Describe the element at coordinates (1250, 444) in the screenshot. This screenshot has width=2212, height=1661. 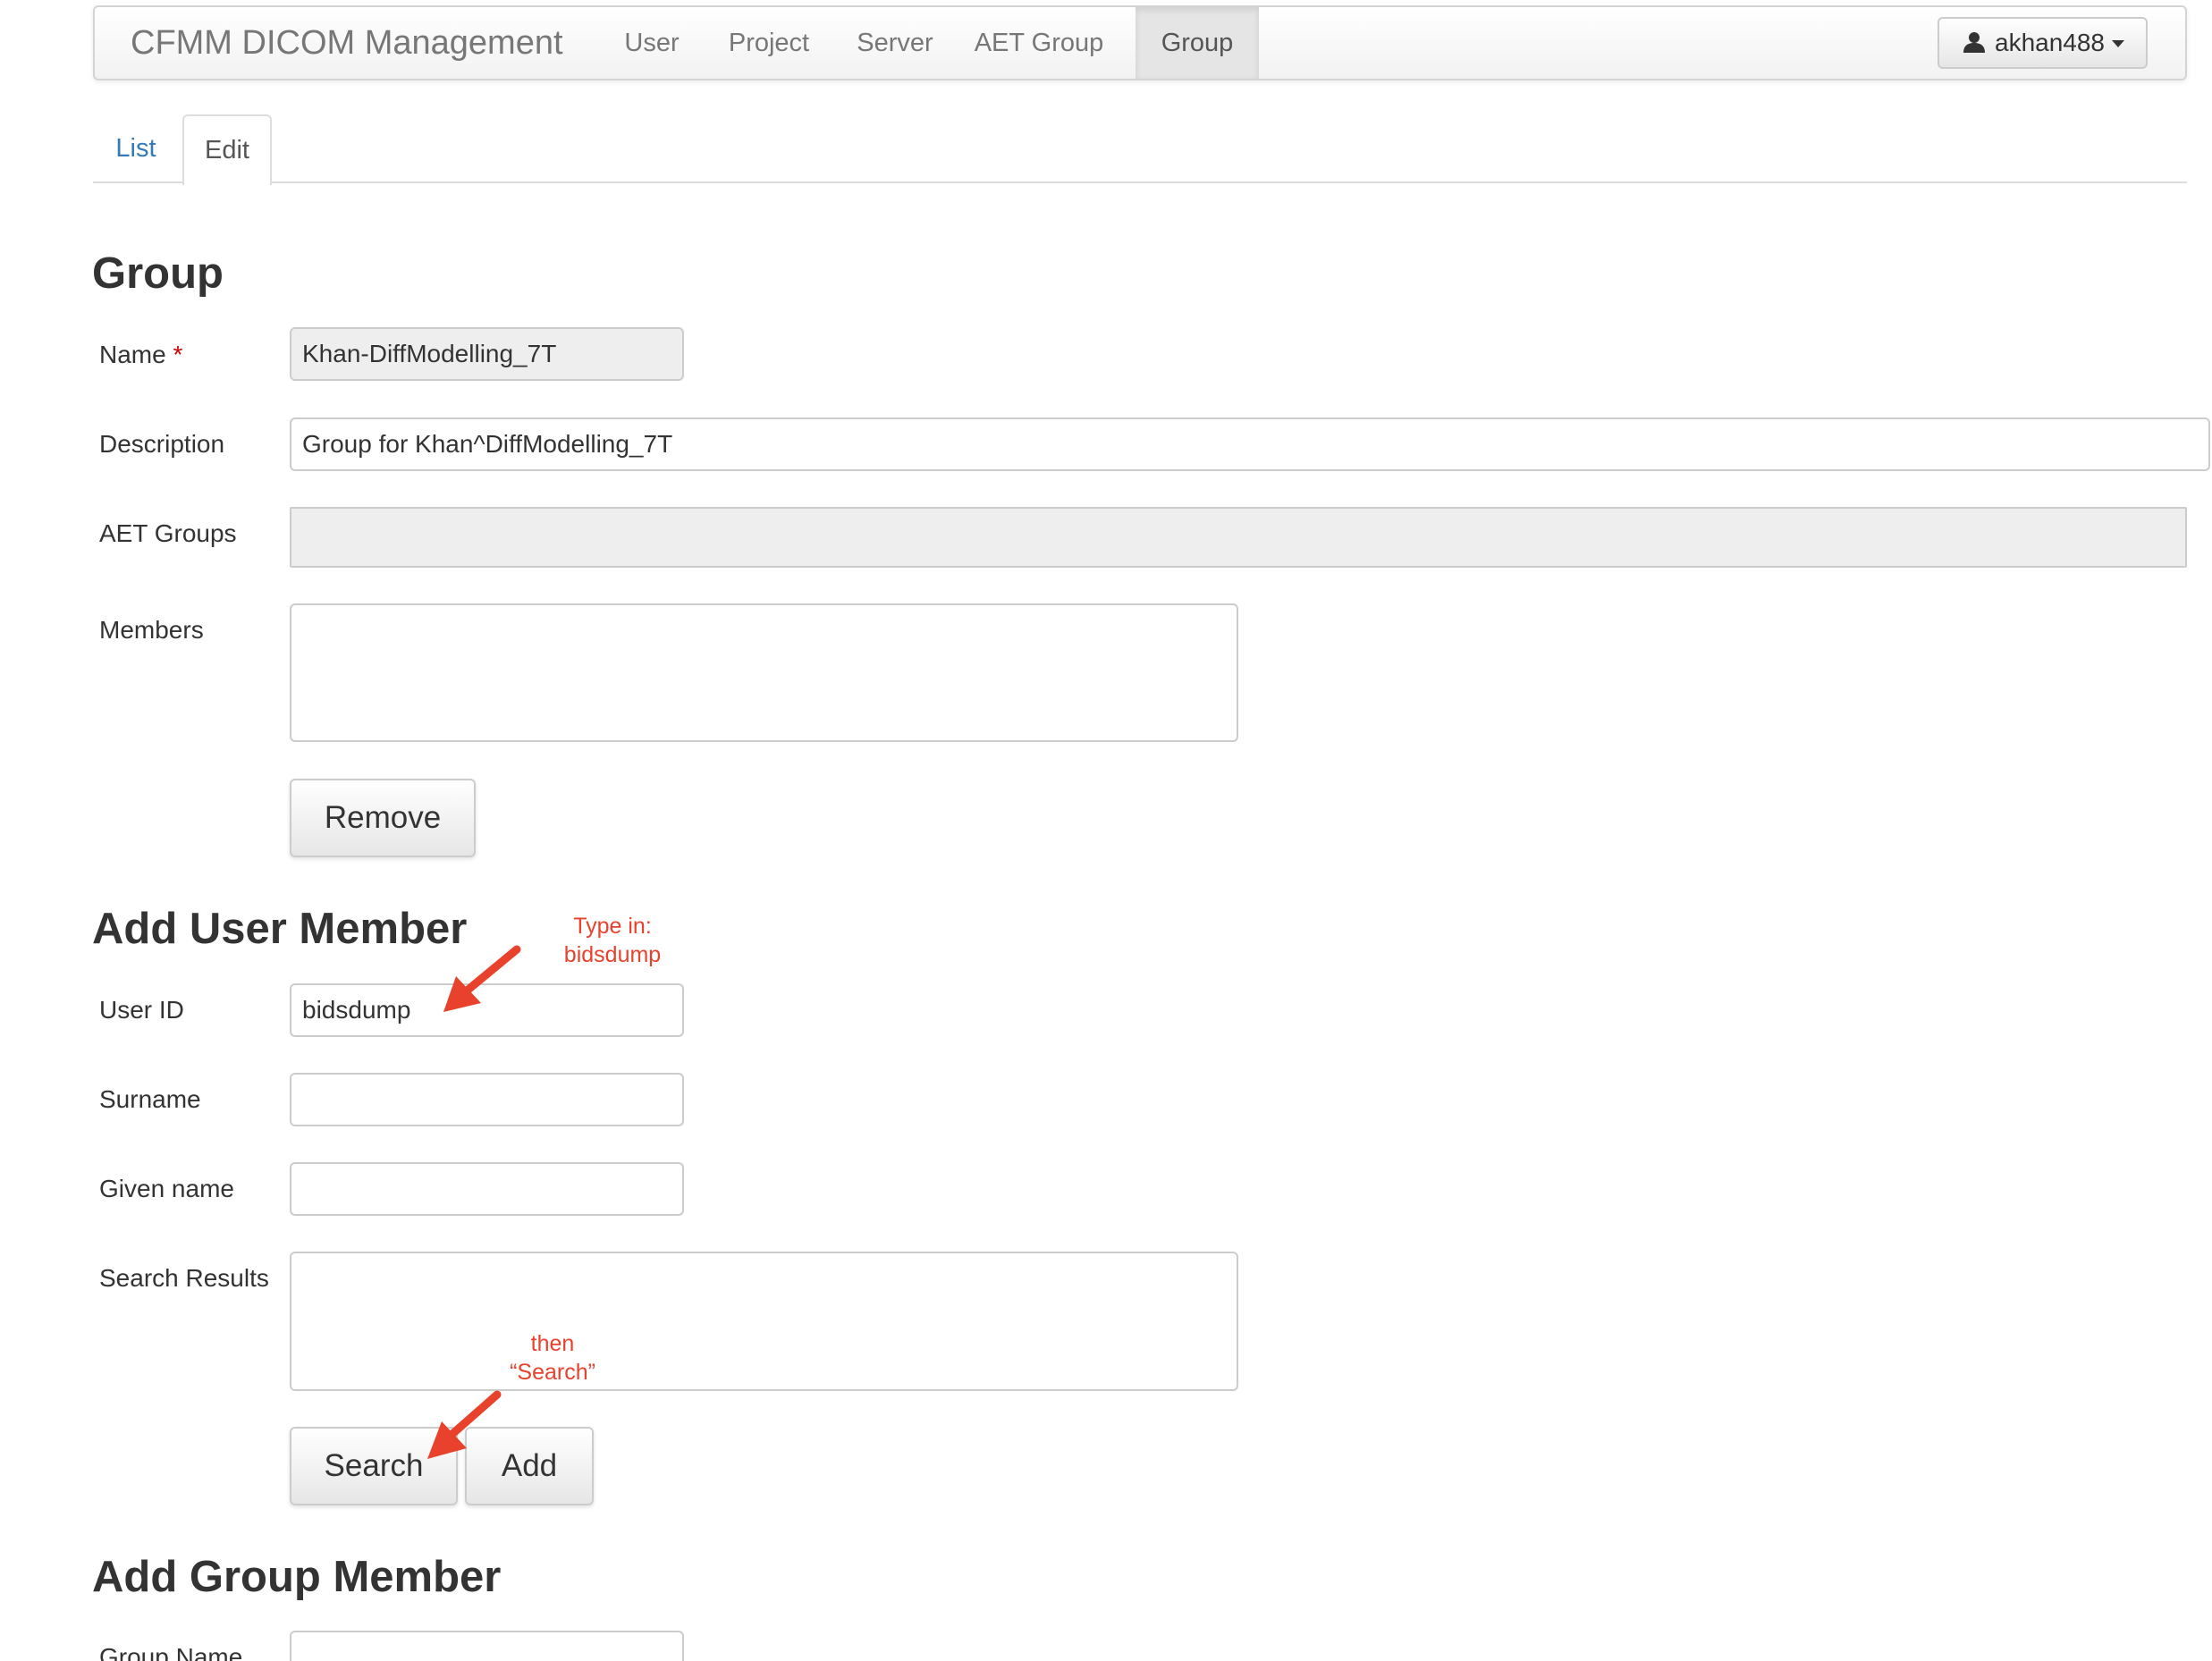
I see `description-field` at that location.